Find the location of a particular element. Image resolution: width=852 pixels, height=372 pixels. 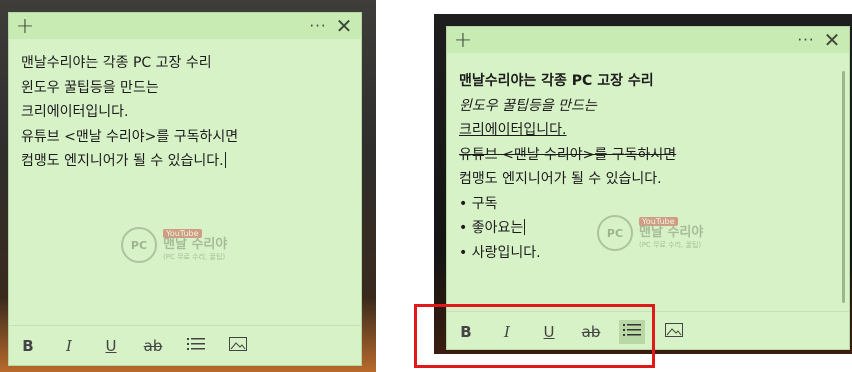

note-line: 유튜브 <맨날 수리야>를 구독하시면 is located at coordinates (130, 136).